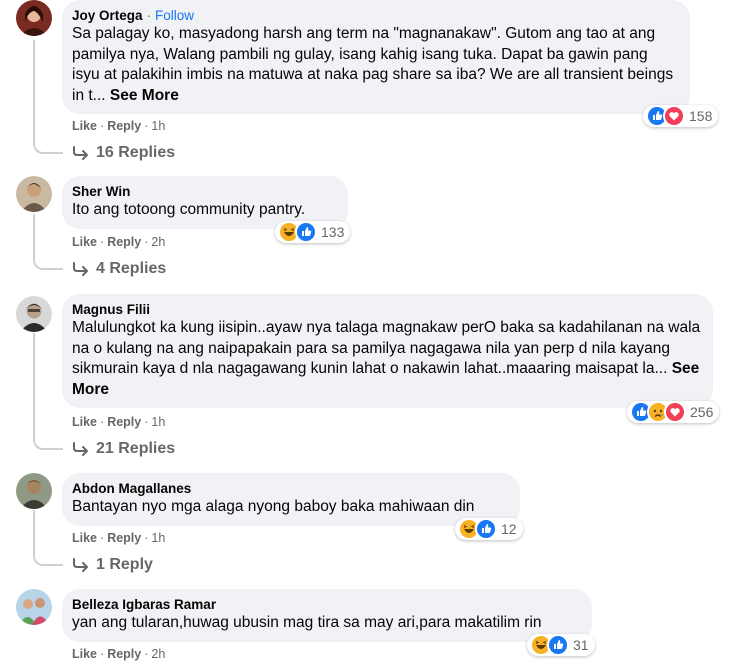  What do you see at coordinates (136, 448) in the screenshot?
I see `replies-label: 21 Replies` at bounding box center [136, 448].